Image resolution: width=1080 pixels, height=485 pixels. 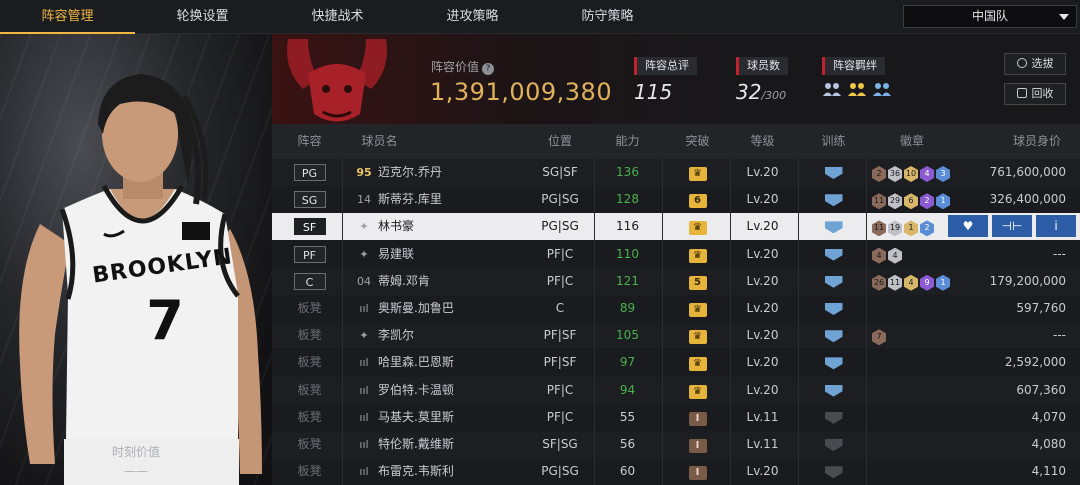 What do you see at coordinates (337, 17) in the screenshot?
I see `tab-quick-tactics: 快捷战术` at bounding box center [337, 17].